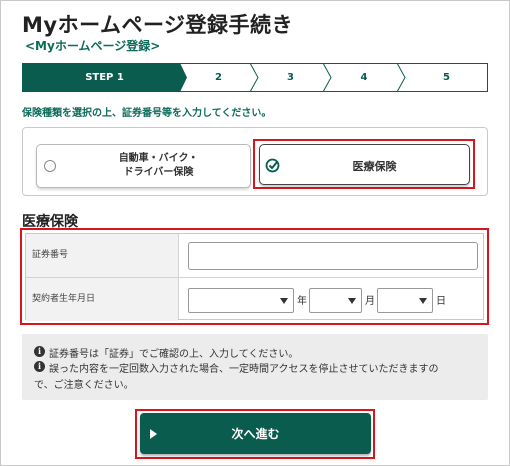  Describe the element at coordinates (272, 165) in the screenshot. I see `check-circle-icon` at that location.